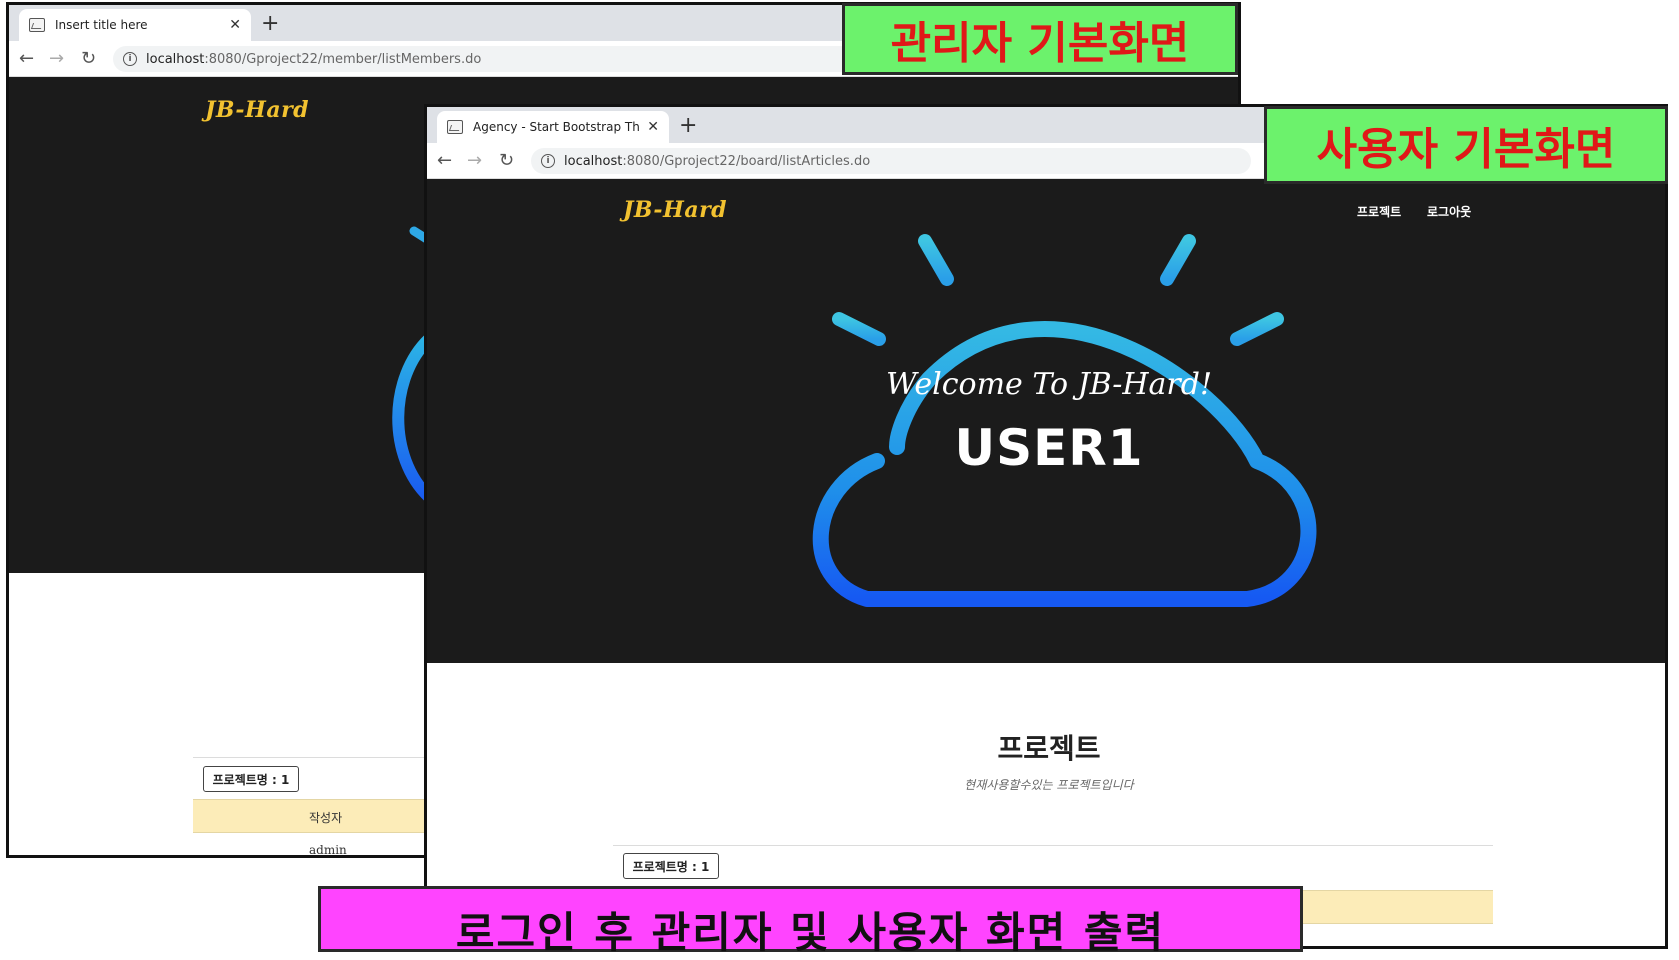  Describe the element at coordinates (1053, 845) in the screenshot. I see `user-divider` at that location.